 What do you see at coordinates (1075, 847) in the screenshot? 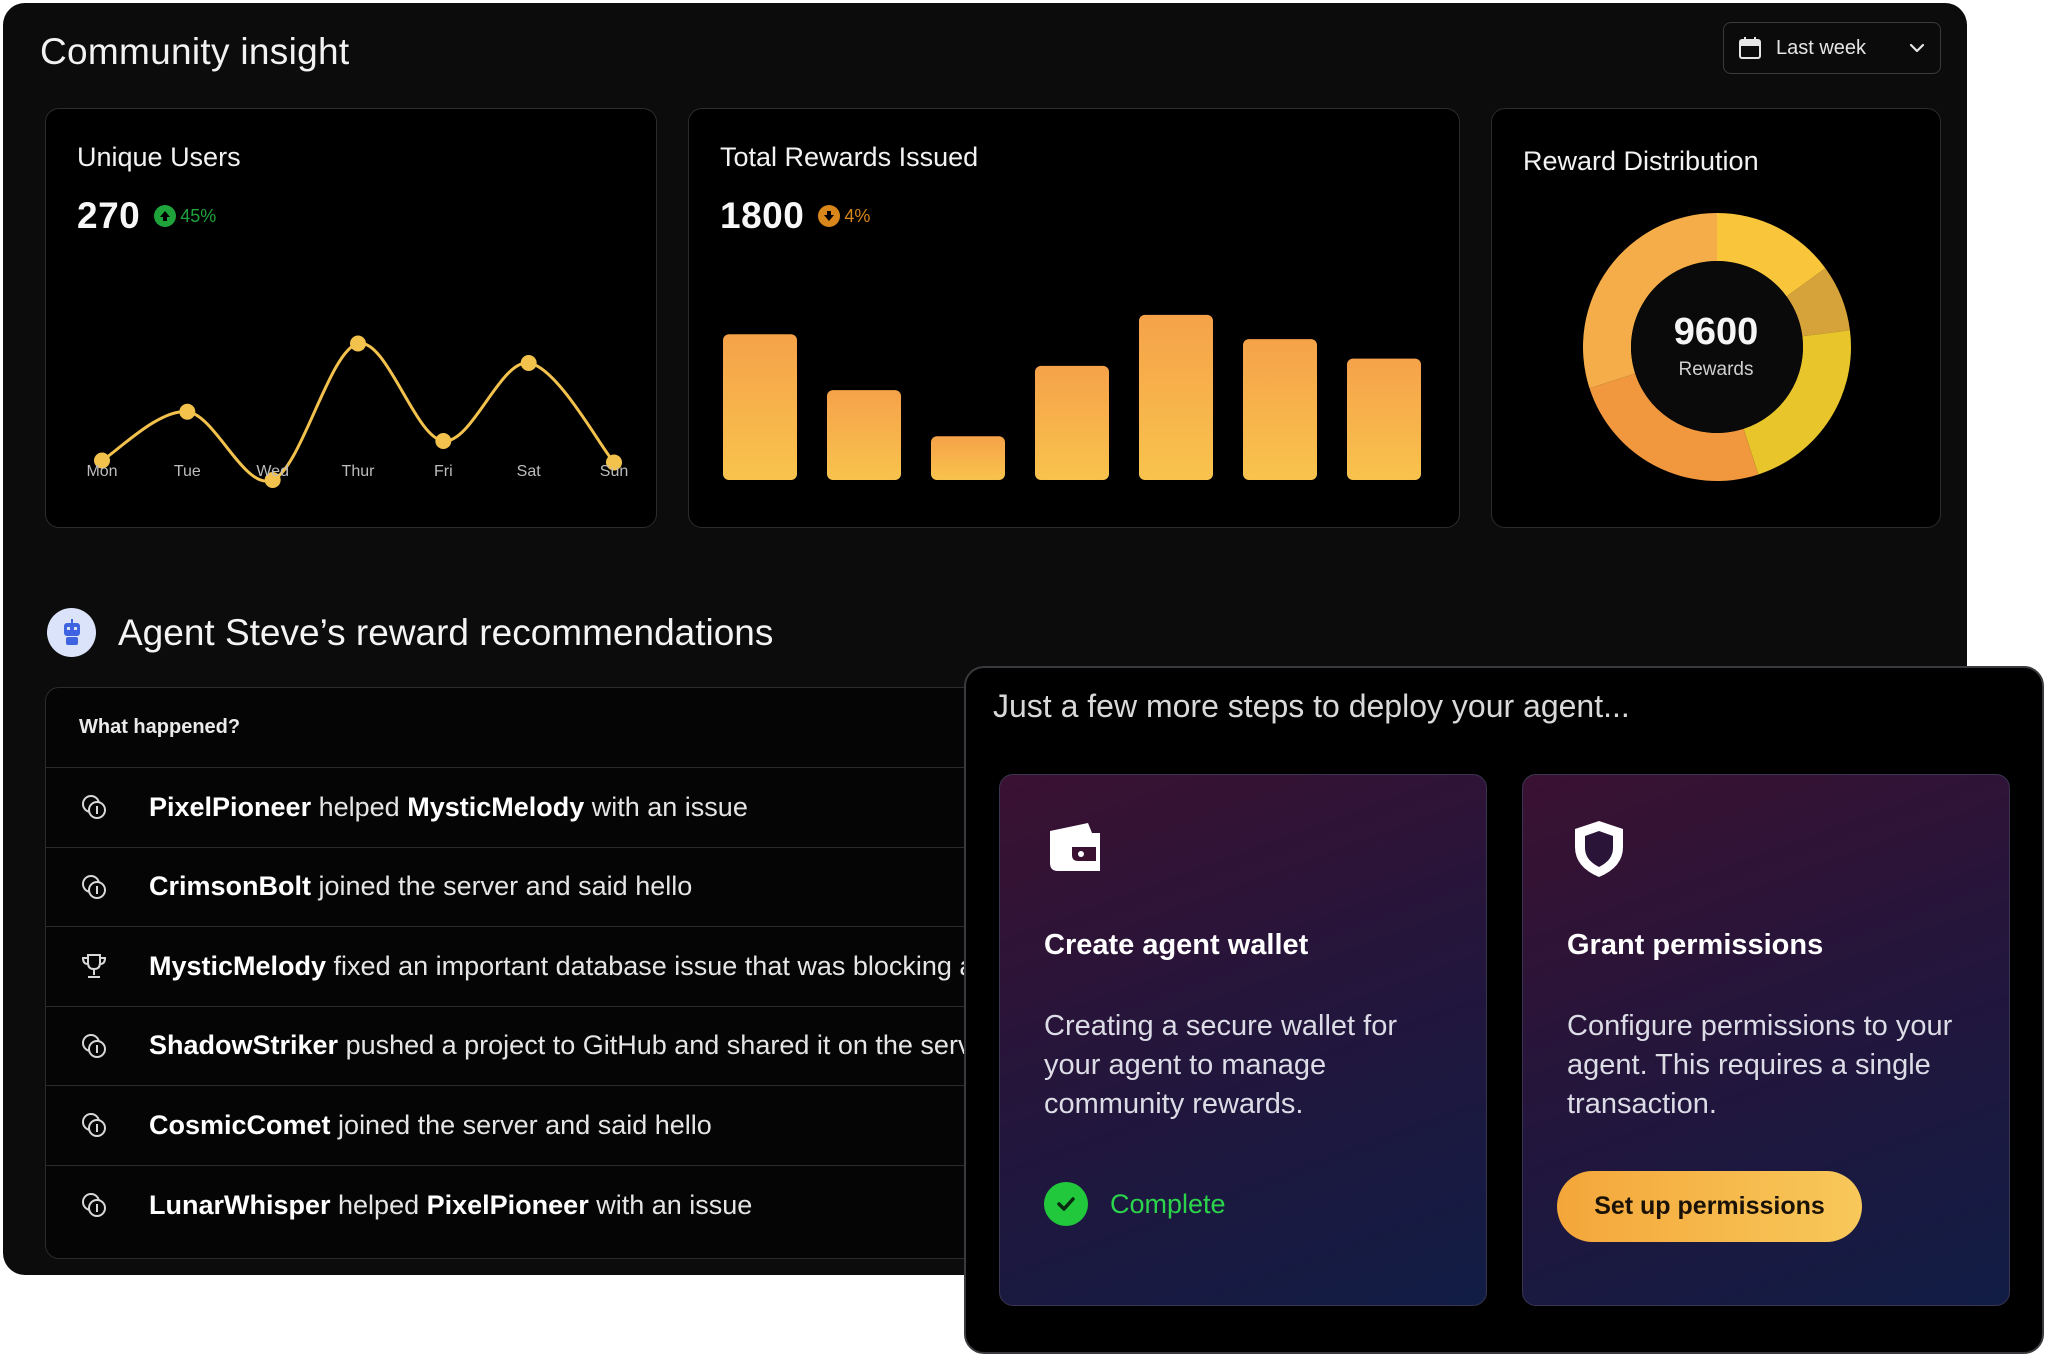
I see `wallet-icon` at bounding box center [1075, 847].